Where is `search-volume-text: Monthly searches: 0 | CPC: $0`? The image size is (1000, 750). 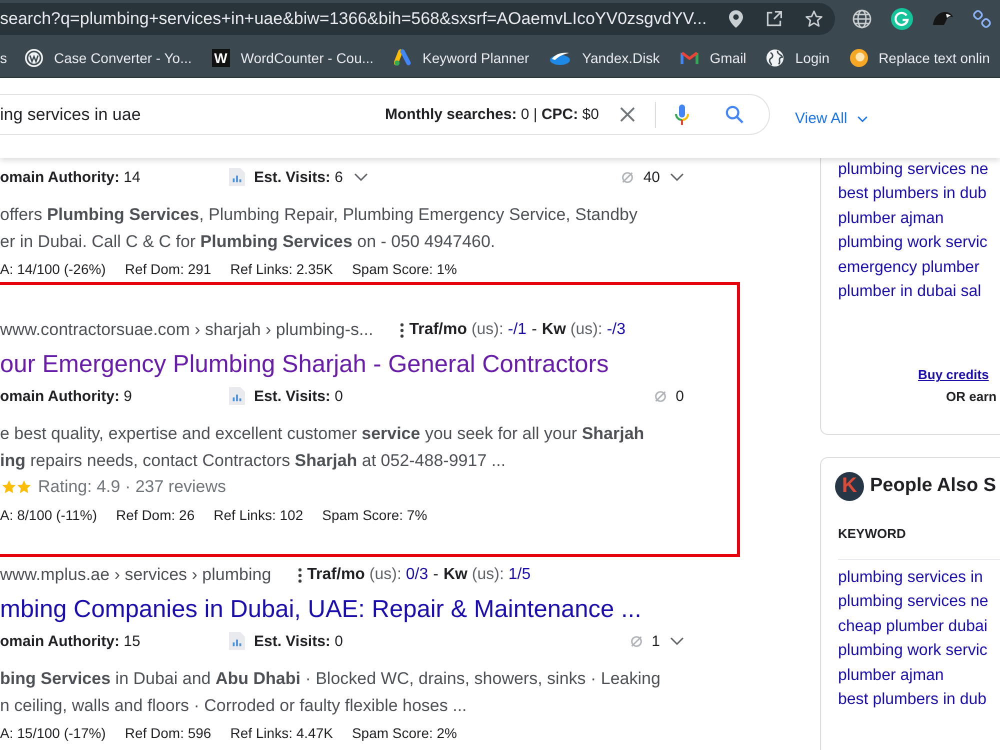
search-volume-text: Monthly searches: 0 | CPC: $0 is located at coordinates (492, 114).